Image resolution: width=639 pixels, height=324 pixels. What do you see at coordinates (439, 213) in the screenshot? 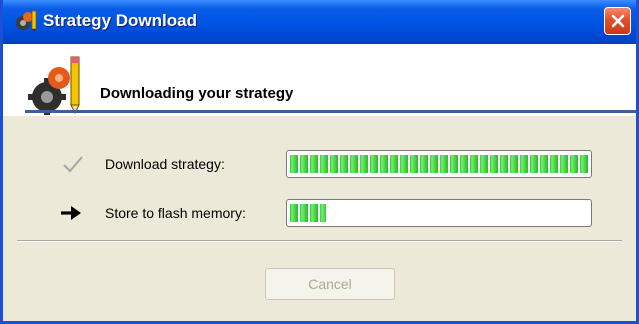
I see `progress-flash` at bounding box center [439, 213].